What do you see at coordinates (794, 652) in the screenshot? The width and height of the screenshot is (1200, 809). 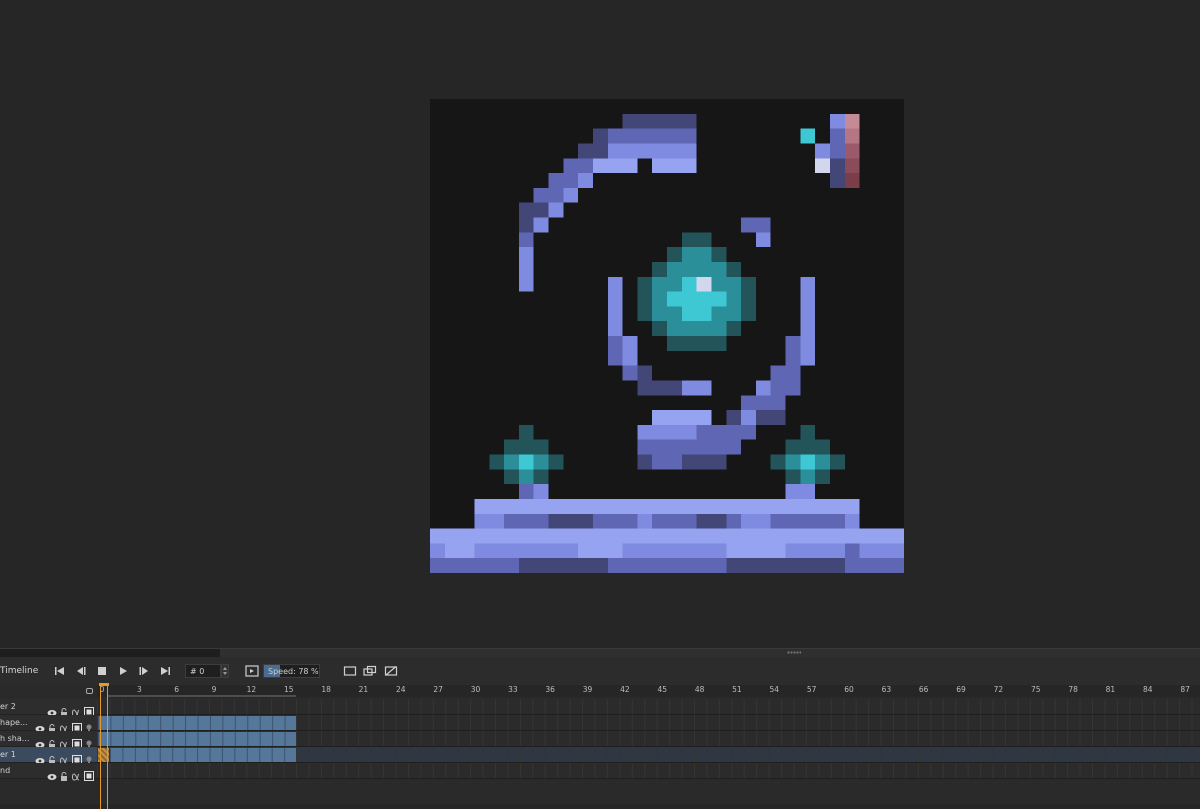 I see `splitter-grip-icon` at bounding box center [794, 652].